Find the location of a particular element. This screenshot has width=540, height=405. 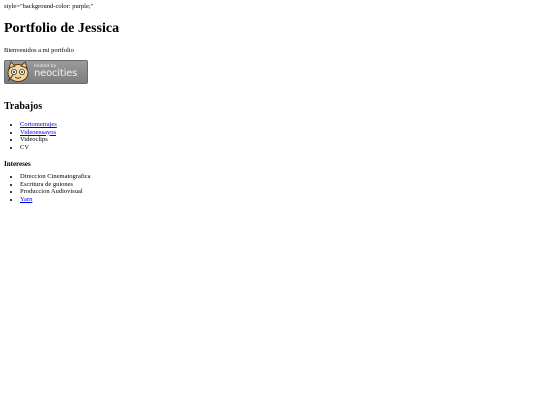

cortometrajes-link: Cortometrajes is located at coordinates (38, 124).